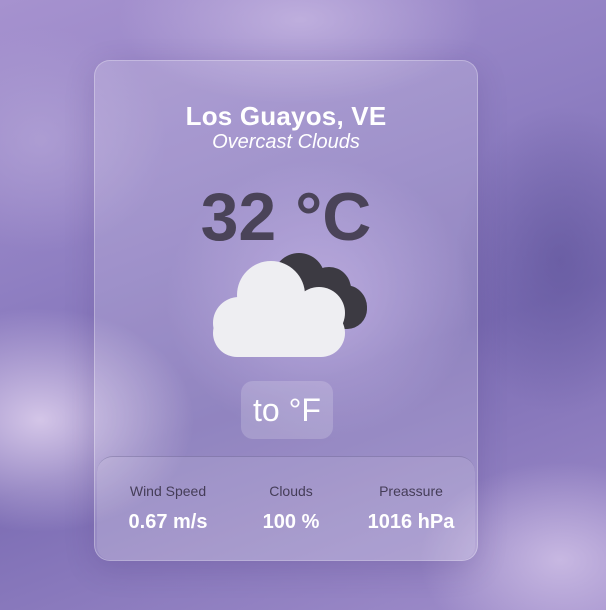 This screenshot has height=610, width=606. I want to click on stat-wind-speed: Wind Speed 0.67 m/s, so click(168, 508).